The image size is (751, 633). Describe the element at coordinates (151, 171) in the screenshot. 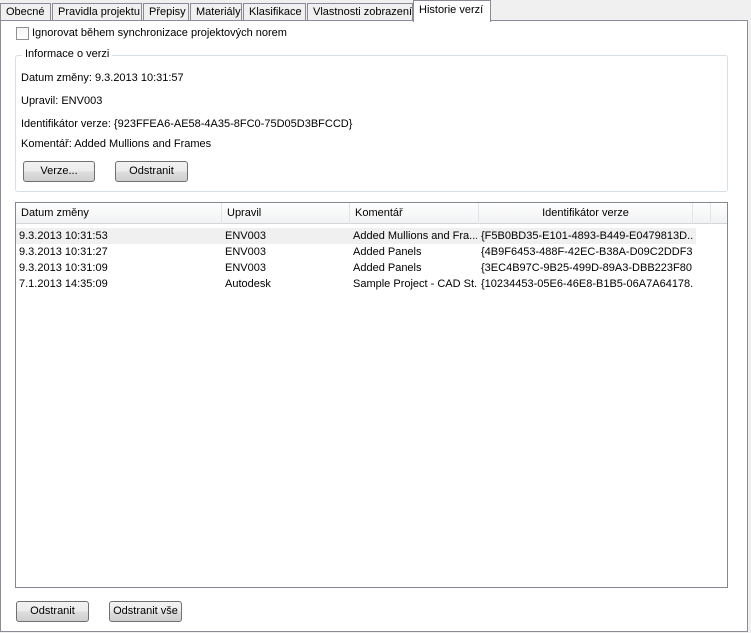

I see `remove-version-button: Odstranit` at that location.